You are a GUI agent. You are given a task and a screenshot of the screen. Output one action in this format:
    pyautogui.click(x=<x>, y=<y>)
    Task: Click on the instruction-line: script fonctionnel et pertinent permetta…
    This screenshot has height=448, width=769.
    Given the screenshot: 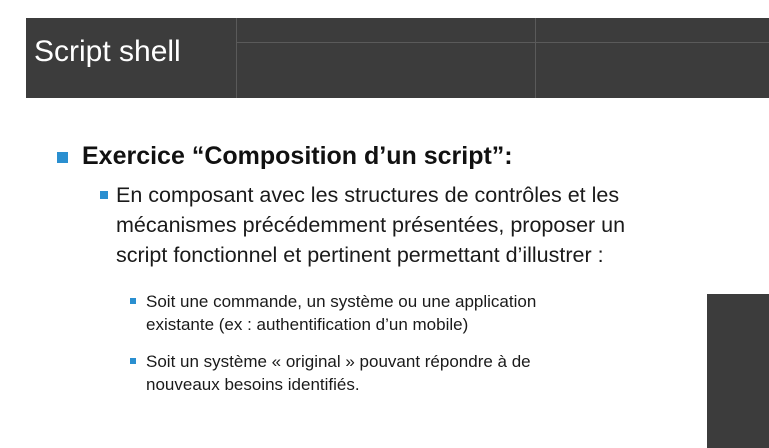 What is the action you would take?
    pyautogui.click(x=360, y=255)
    